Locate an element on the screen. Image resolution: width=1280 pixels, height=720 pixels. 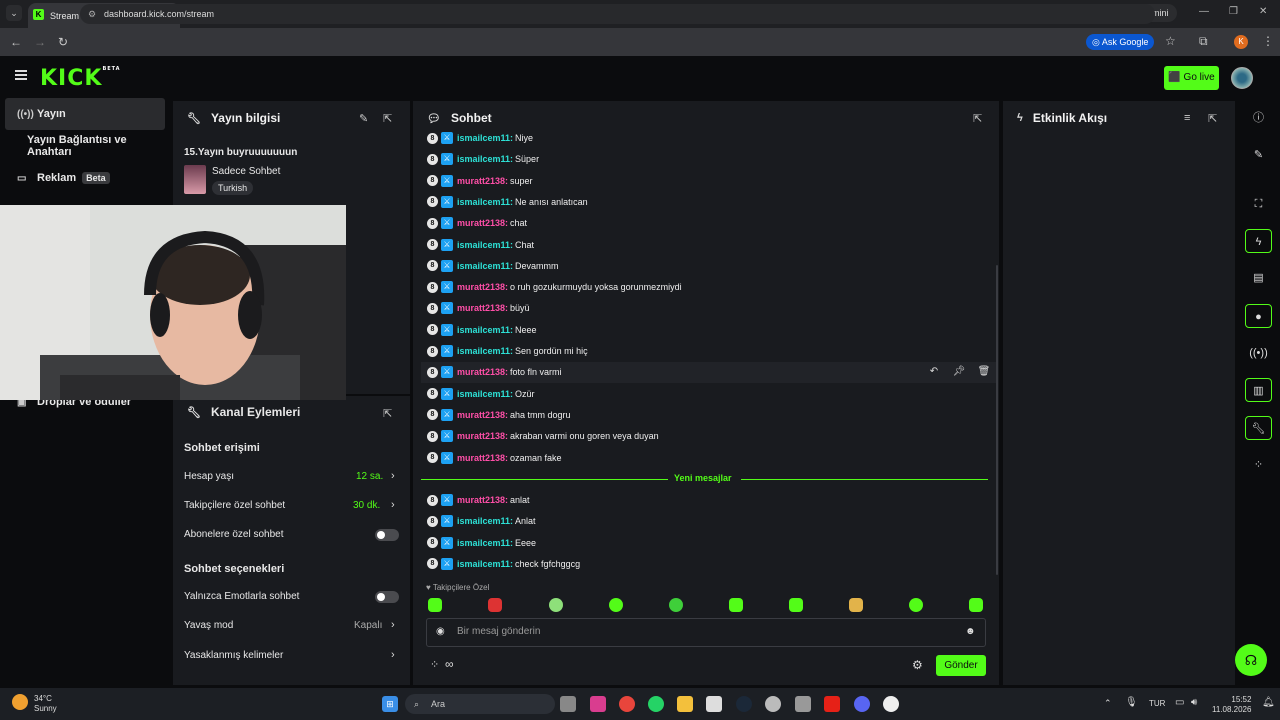
chat-message: 8 ⚔ muratt2138: aha tmm dogru is located at coordinates (499, 415).